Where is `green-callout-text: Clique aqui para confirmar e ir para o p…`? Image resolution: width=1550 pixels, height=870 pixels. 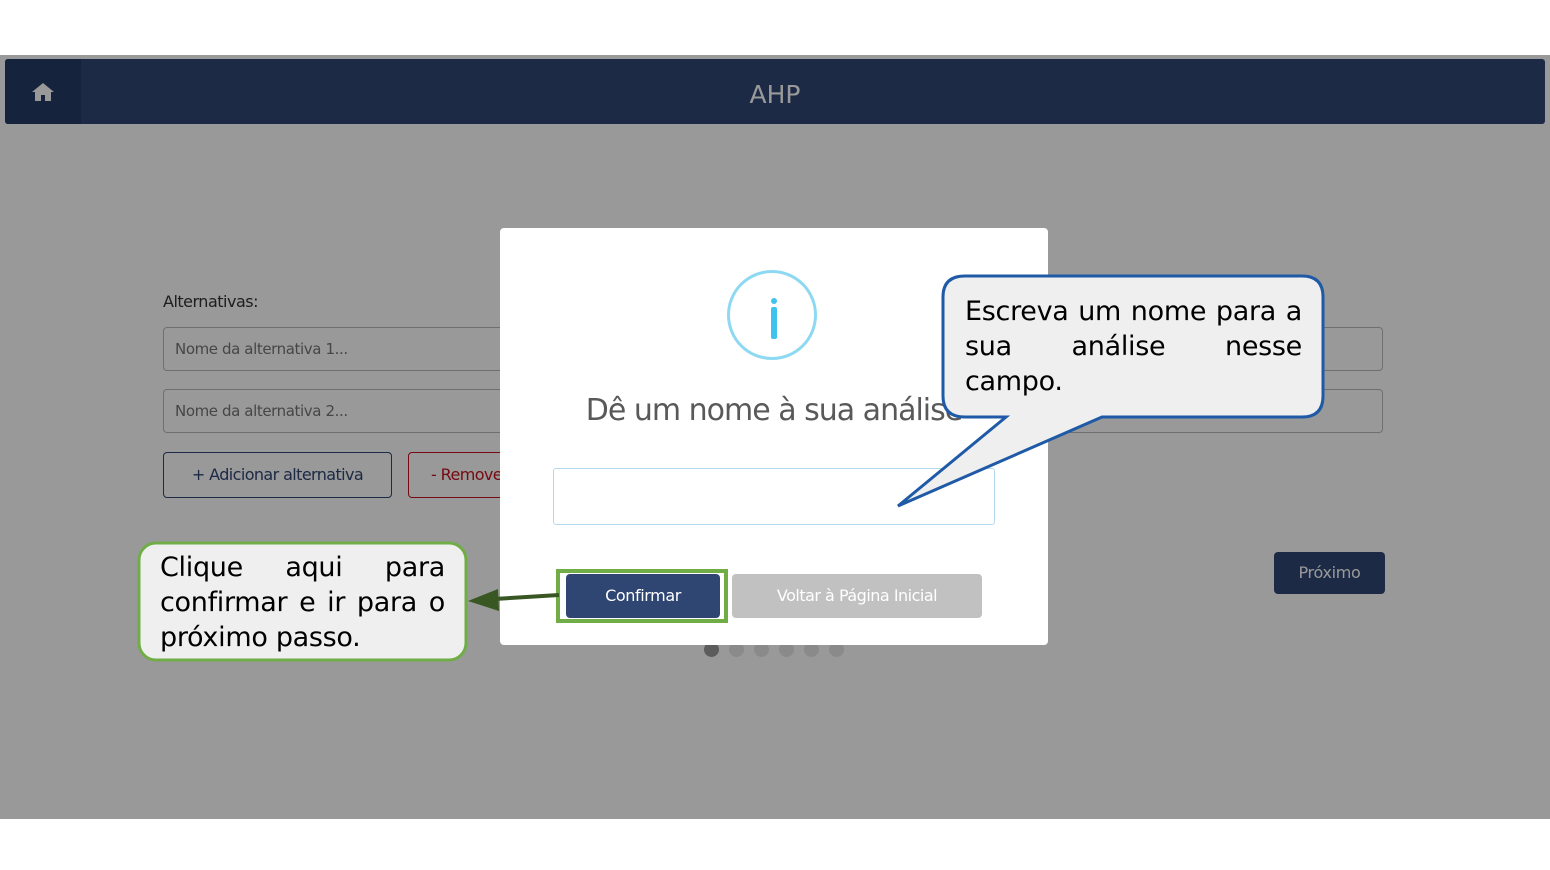 green-callout-text: Clique aqui para confirmar e ir para o p… is located at coordinates (302, 602).